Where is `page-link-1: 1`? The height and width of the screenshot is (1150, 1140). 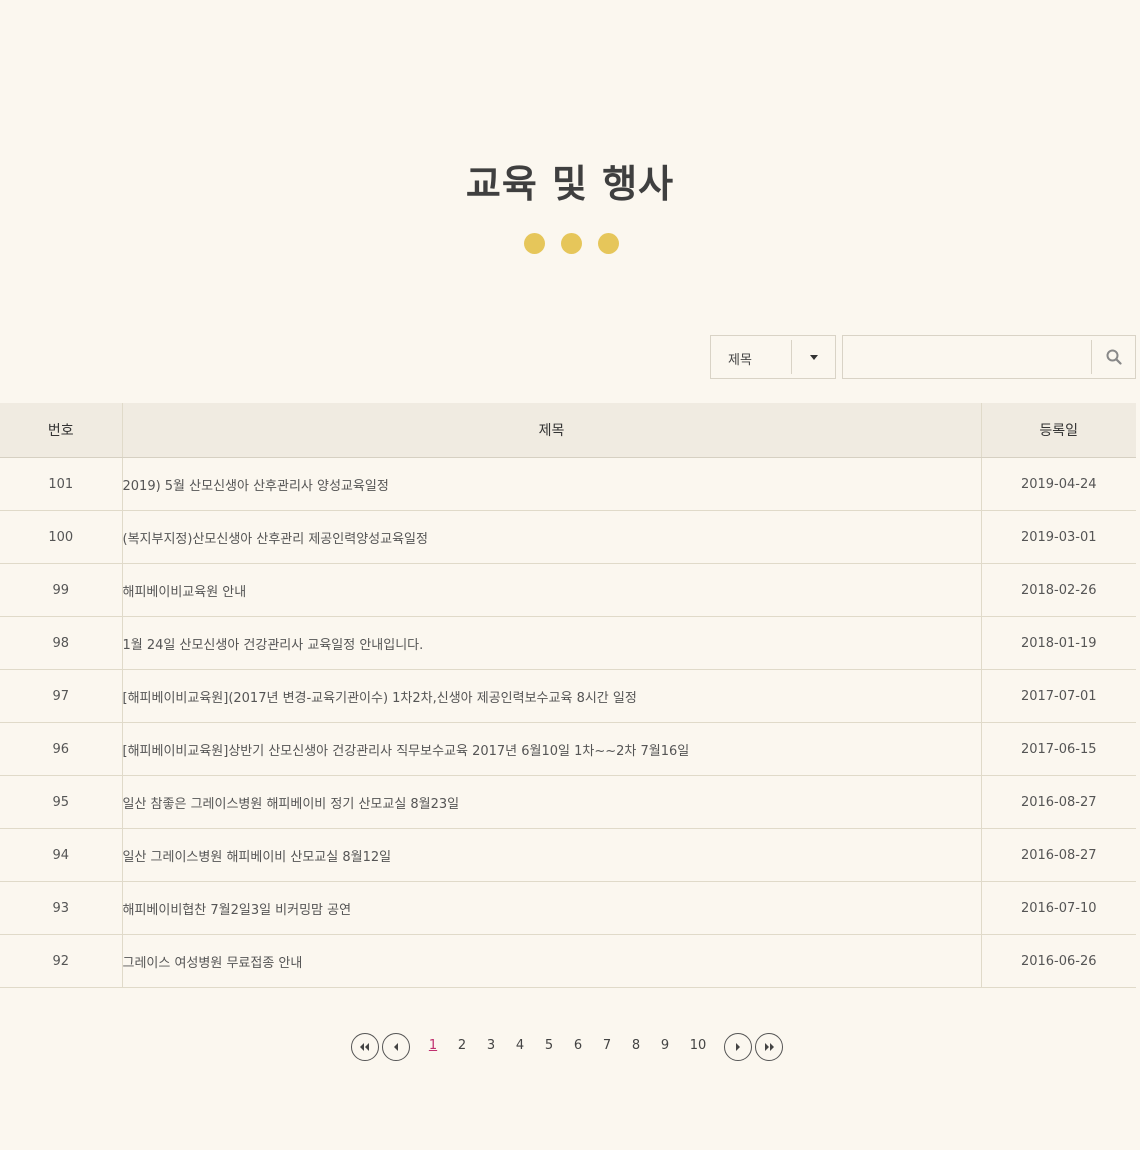 page-link-1: 1 is located at coordinates (433, 1045).